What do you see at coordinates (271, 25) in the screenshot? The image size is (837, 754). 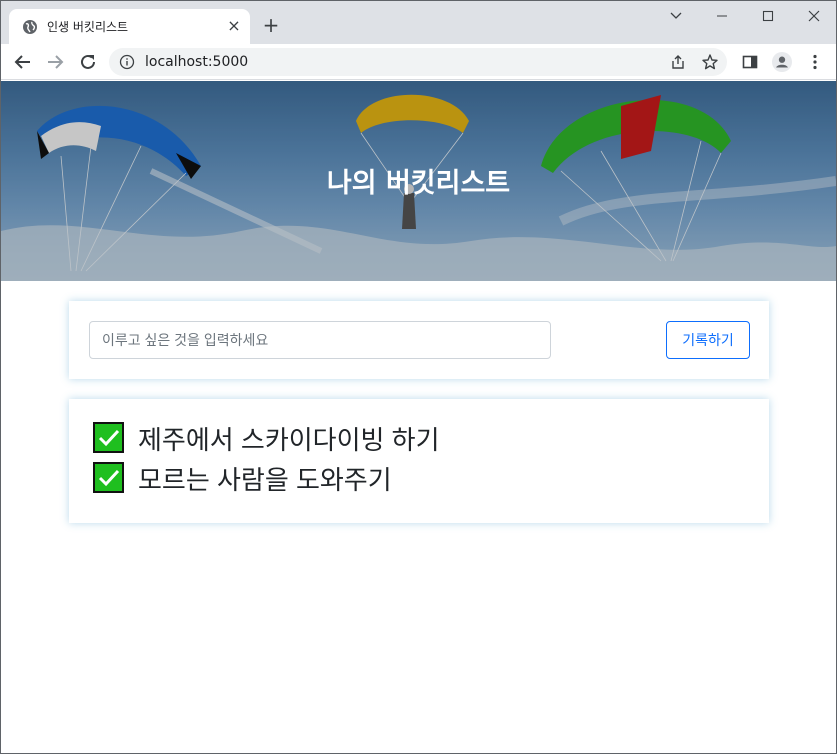 I see `new-tab-button: +` at bounding box center [271, 25].